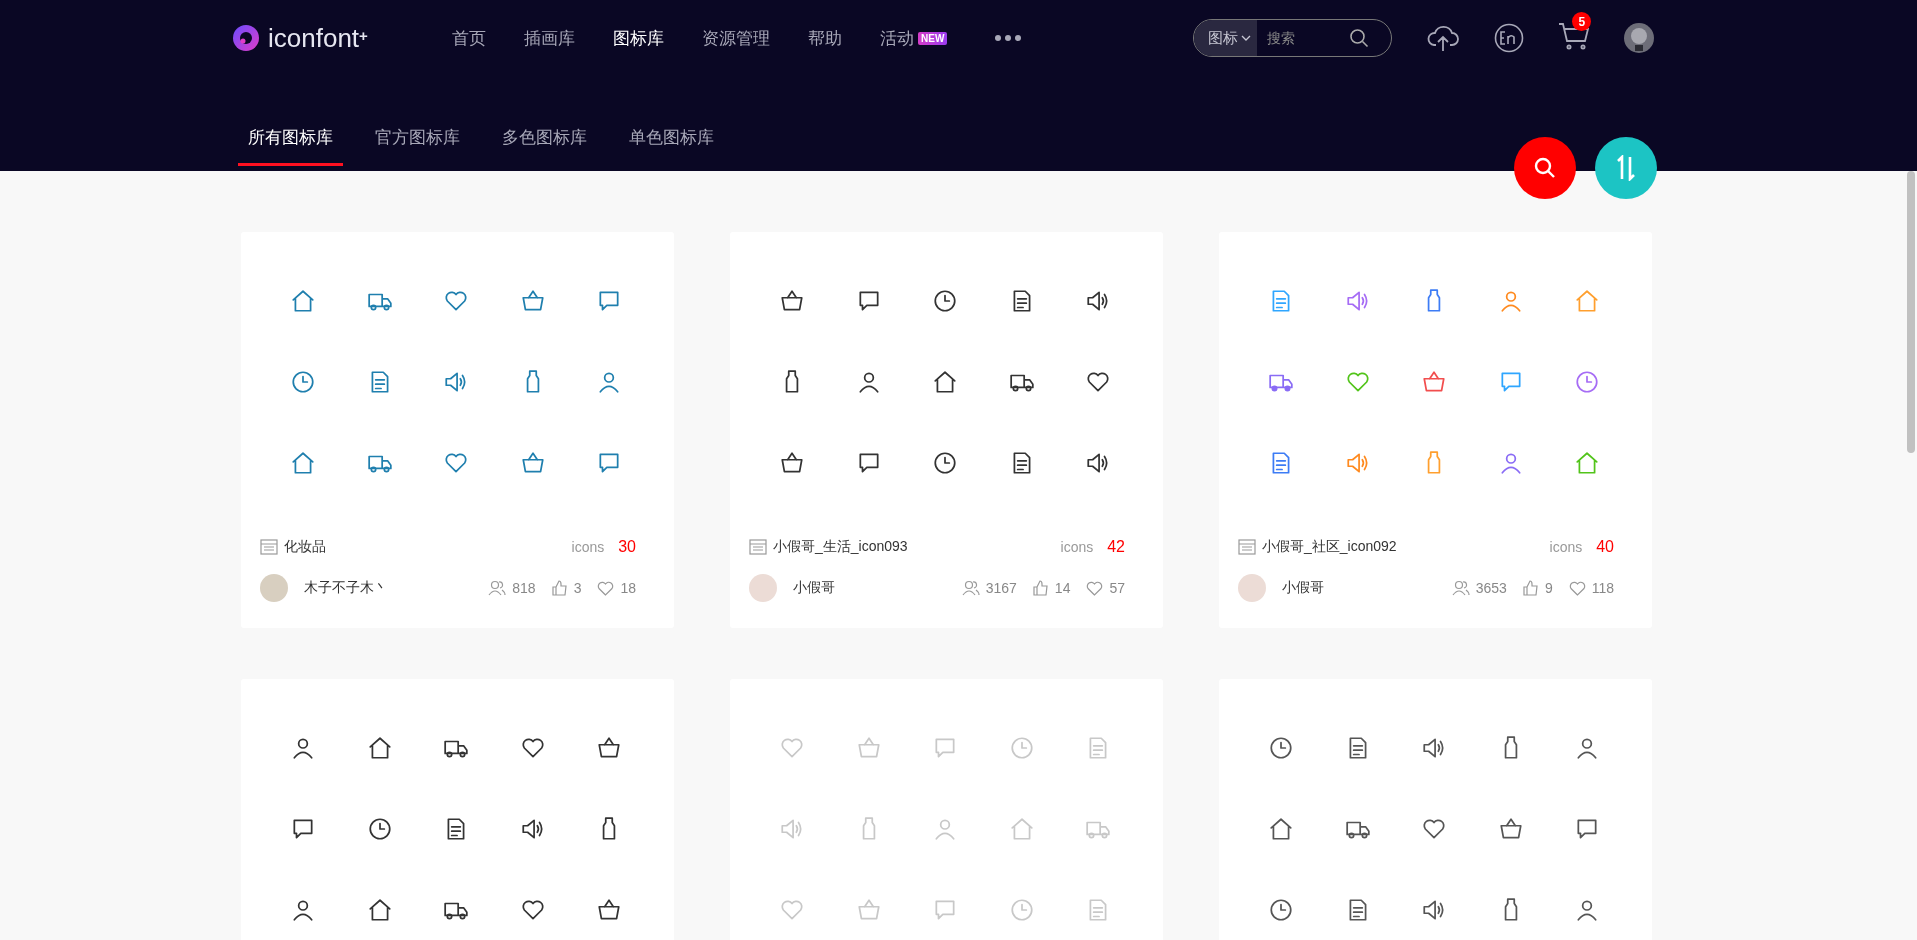 The height and width of the screenshot is (940, 1917). I want to click on author-avatar, so click(274, 588).